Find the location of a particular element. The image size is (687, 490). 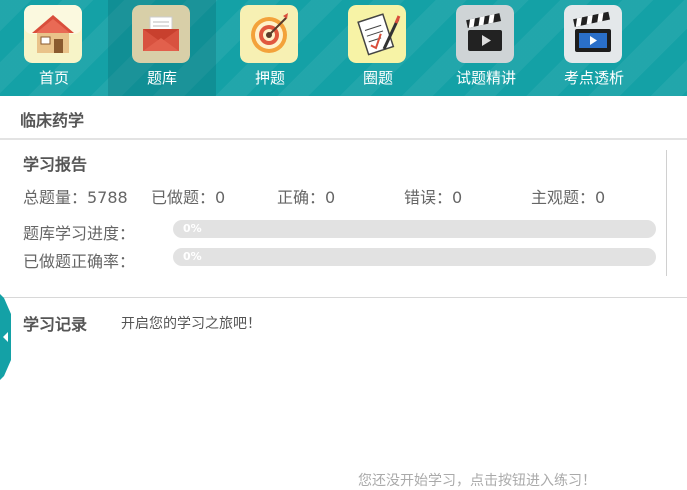

stat-subjective: 主观题：0 is located at coordinates (568, 197).